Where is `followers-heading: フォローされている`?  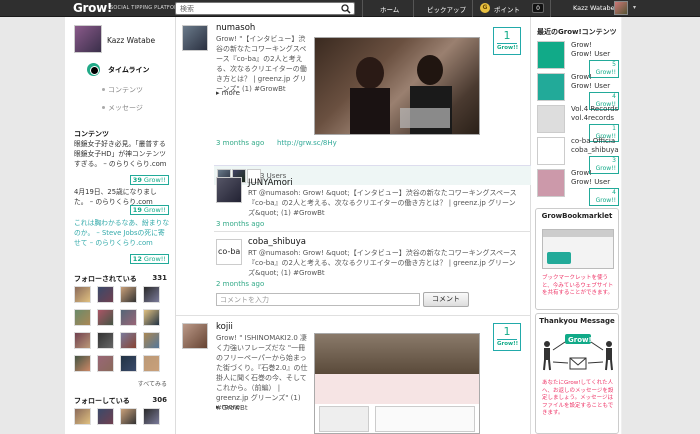
followers-heading: フォローされている is located at coordinates (105, 279).